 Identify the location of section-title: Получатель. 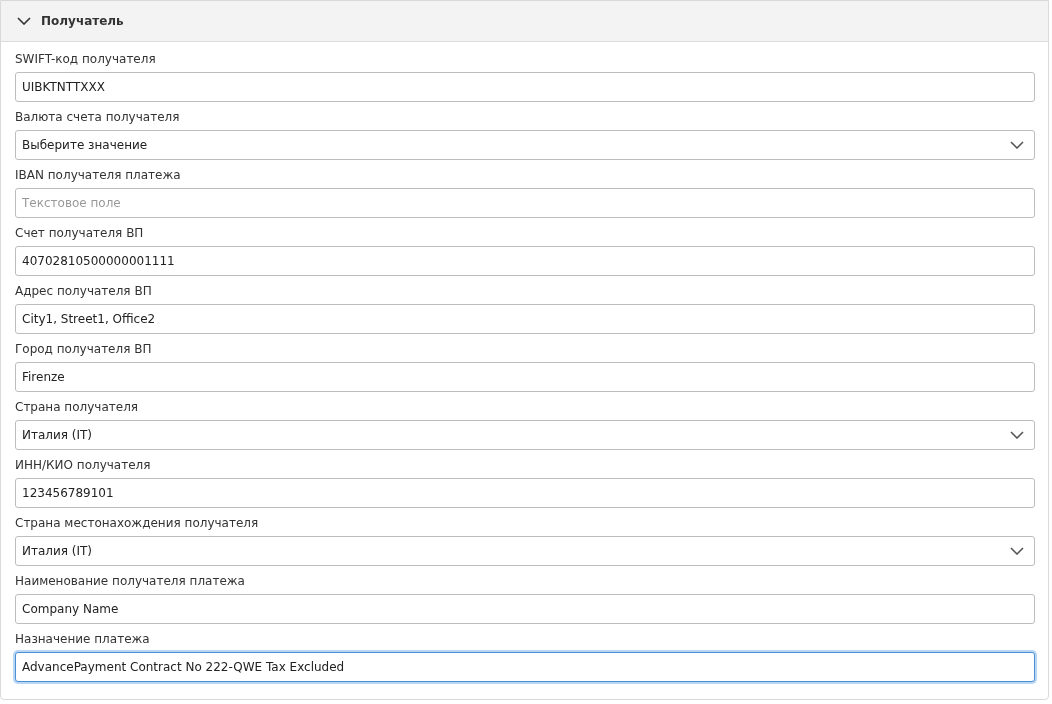
(82, 21).